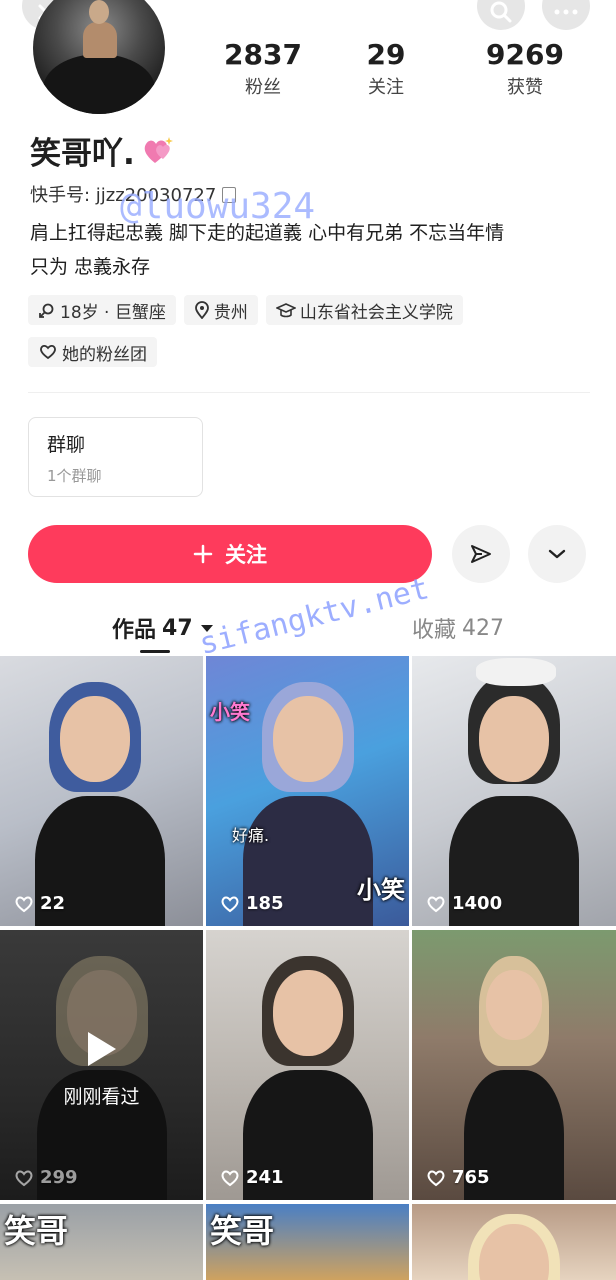 Image resolution: width=616 pixels, height=1280 pixels. I want to click on tab-count: 427, so click(483, 628).